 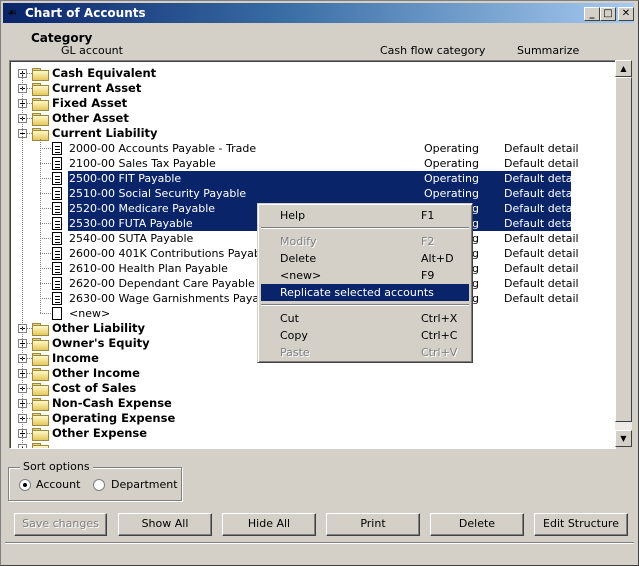 I want to click on category-label: Income, so click(x=75, y=358).